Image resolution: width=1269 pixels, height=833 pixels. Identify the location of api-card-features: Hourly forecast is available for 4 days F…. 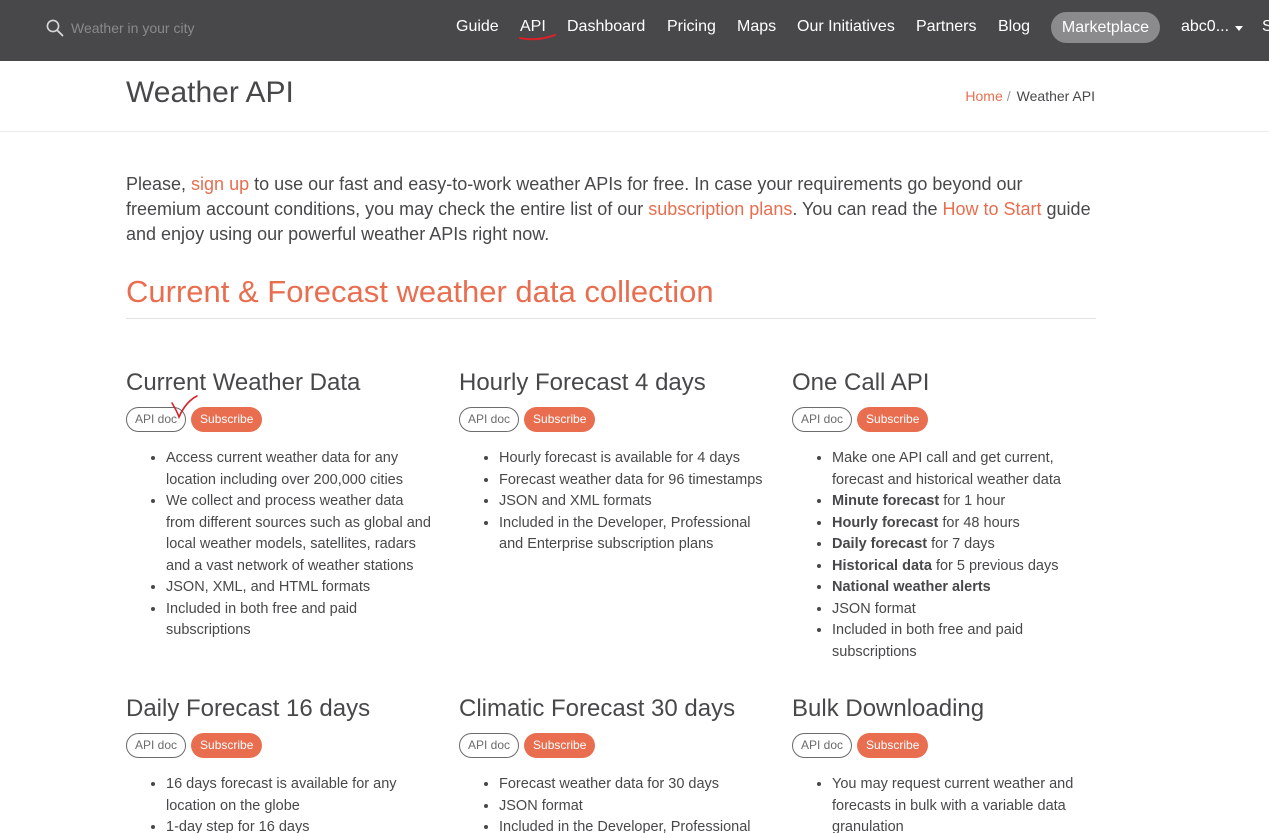
(614, 502).